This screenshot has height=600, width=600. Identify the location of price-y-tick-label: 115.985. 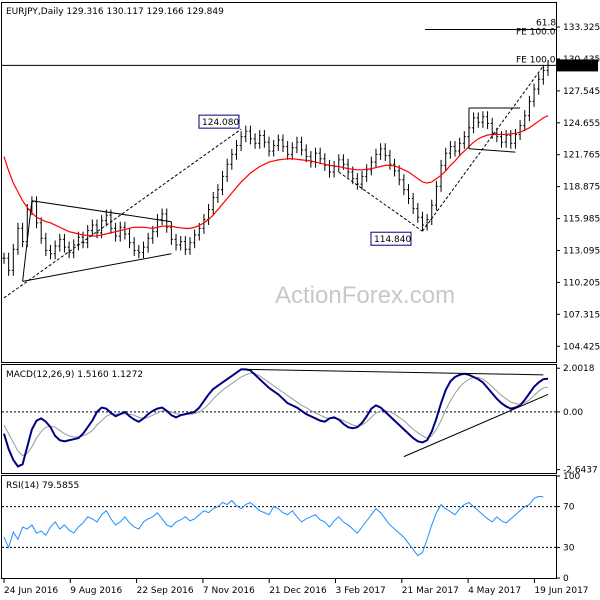
(581, 220).